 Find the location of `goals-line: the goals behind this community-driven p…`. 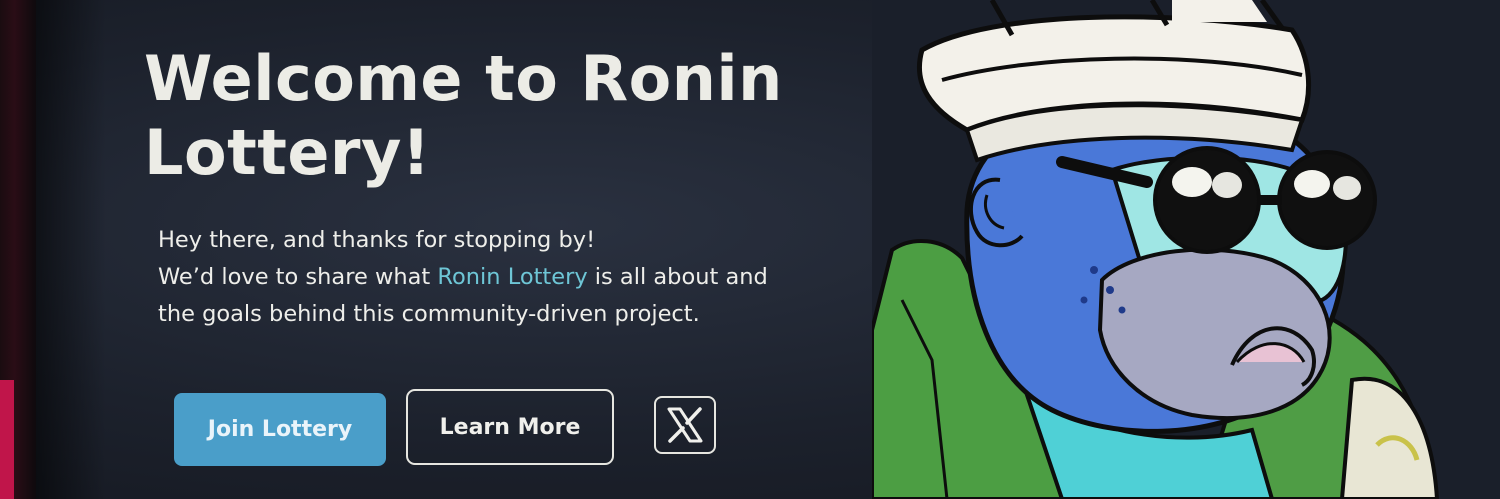

goals-line: the goals behind this community-driven p… is located at coordinates (429, 314).